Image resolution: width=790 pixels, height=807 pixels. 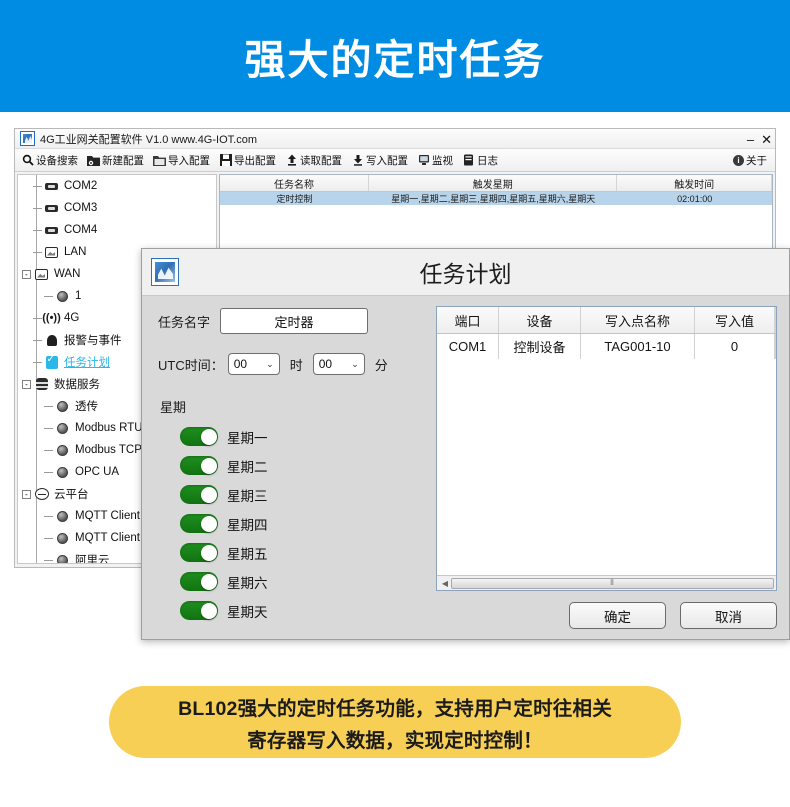 What do you see at coordinates (468, 320) in the screenshot?
I see `column-header-port: 端口` at bounding box center [468, 320].